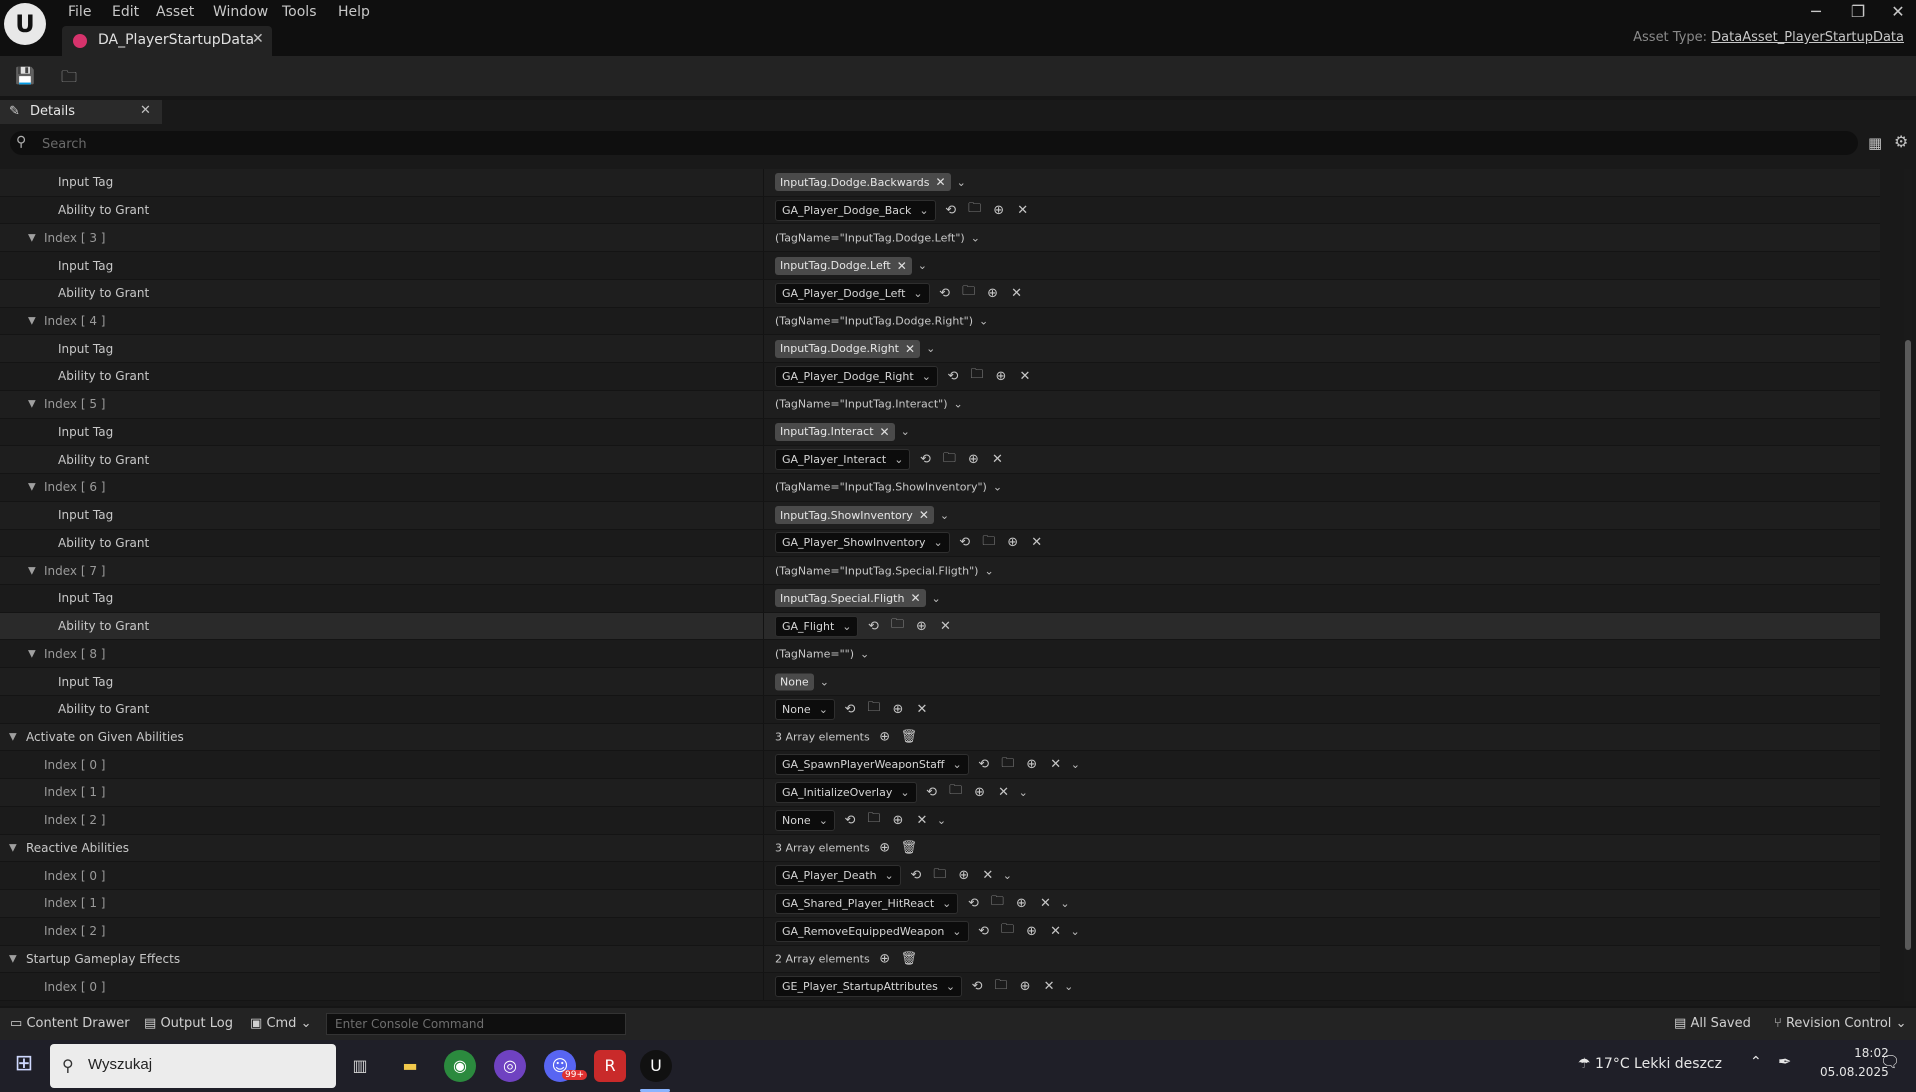 The width and height of the screenshot is (1916, 1092). What do you see at coordinates (1908, 645) in the screenshot?
I see `scrollbar-thumb` at bounding box center [1908, 645].